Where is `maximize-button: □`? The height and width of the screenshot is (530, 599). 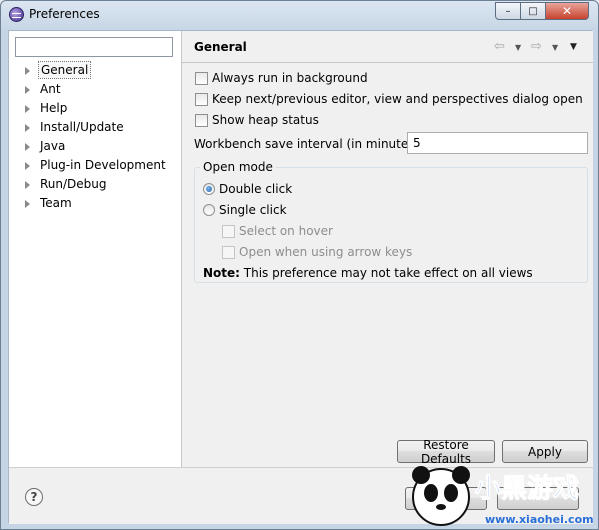 maximize-button: □ is located at coordinates (533, 11).